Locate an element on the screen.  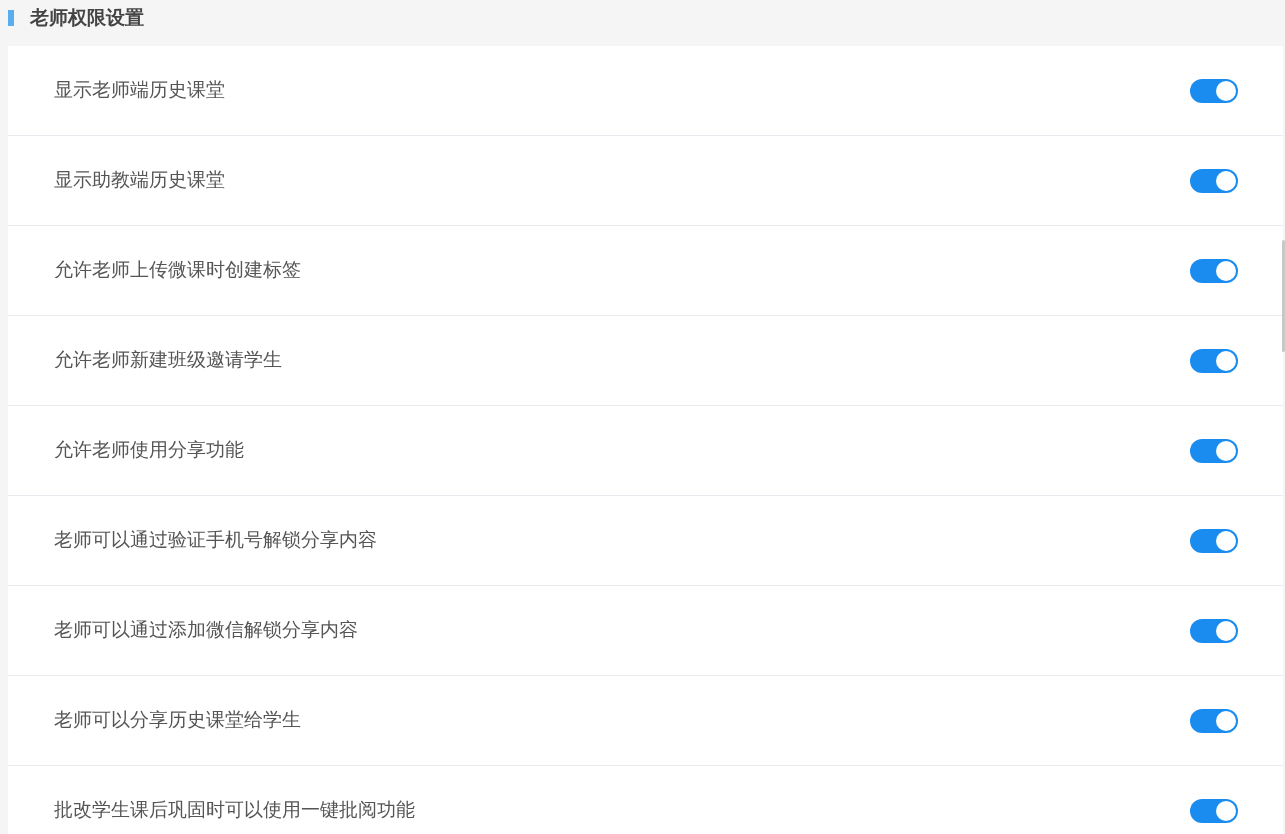
setting-label: 允许老师新建班级邀请学生 is located at coordinates (168, 360).